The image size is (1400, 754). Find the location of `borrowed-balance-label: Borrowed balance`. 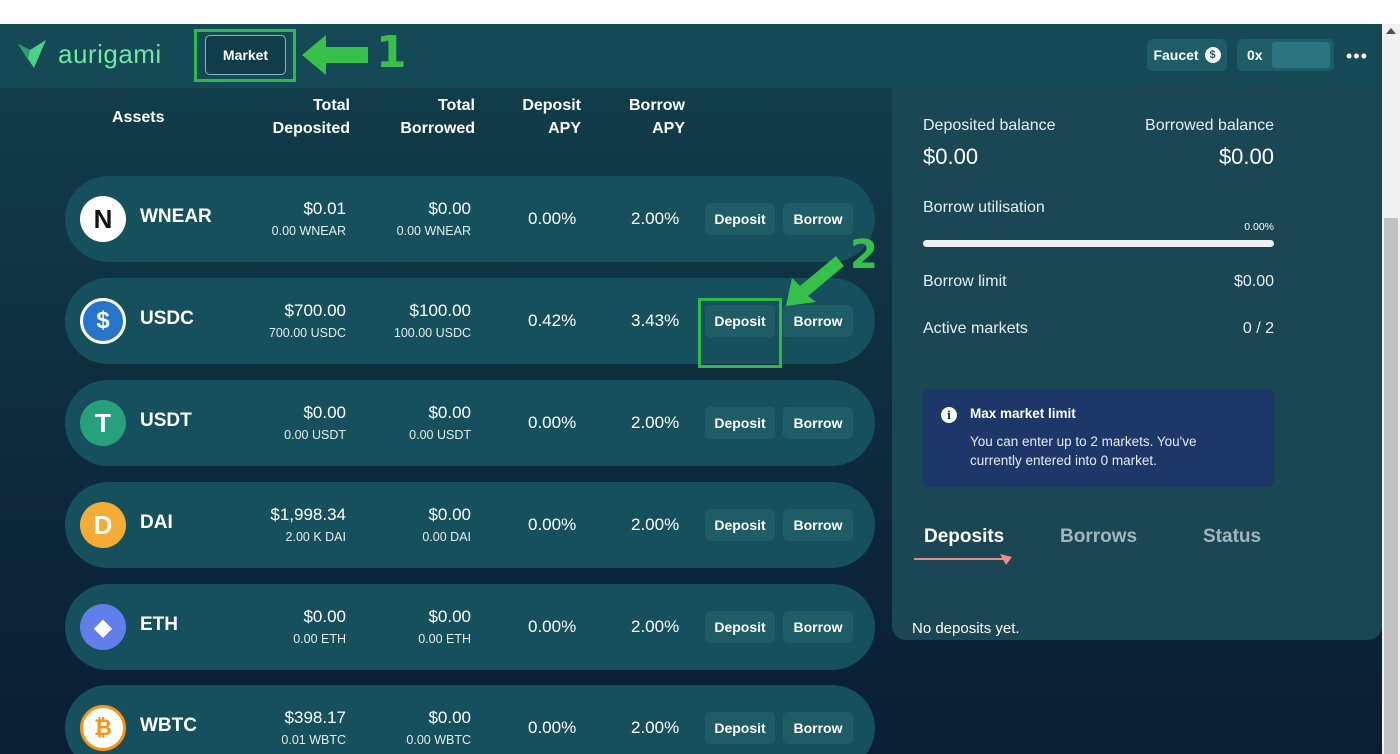

borrowed-balance-label: Borrowed balance is located at coordinates (1209, 125).